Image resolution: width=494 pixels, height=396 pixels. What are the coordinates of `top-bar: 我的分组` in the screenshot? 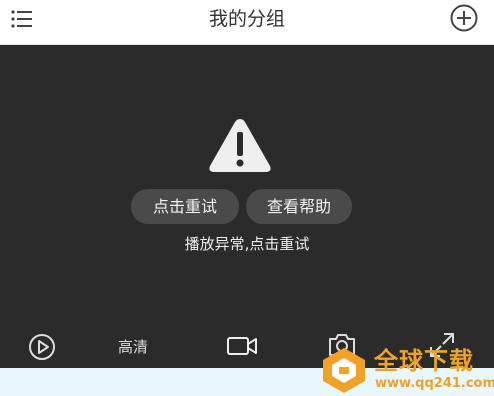 It's located at (247, 22).